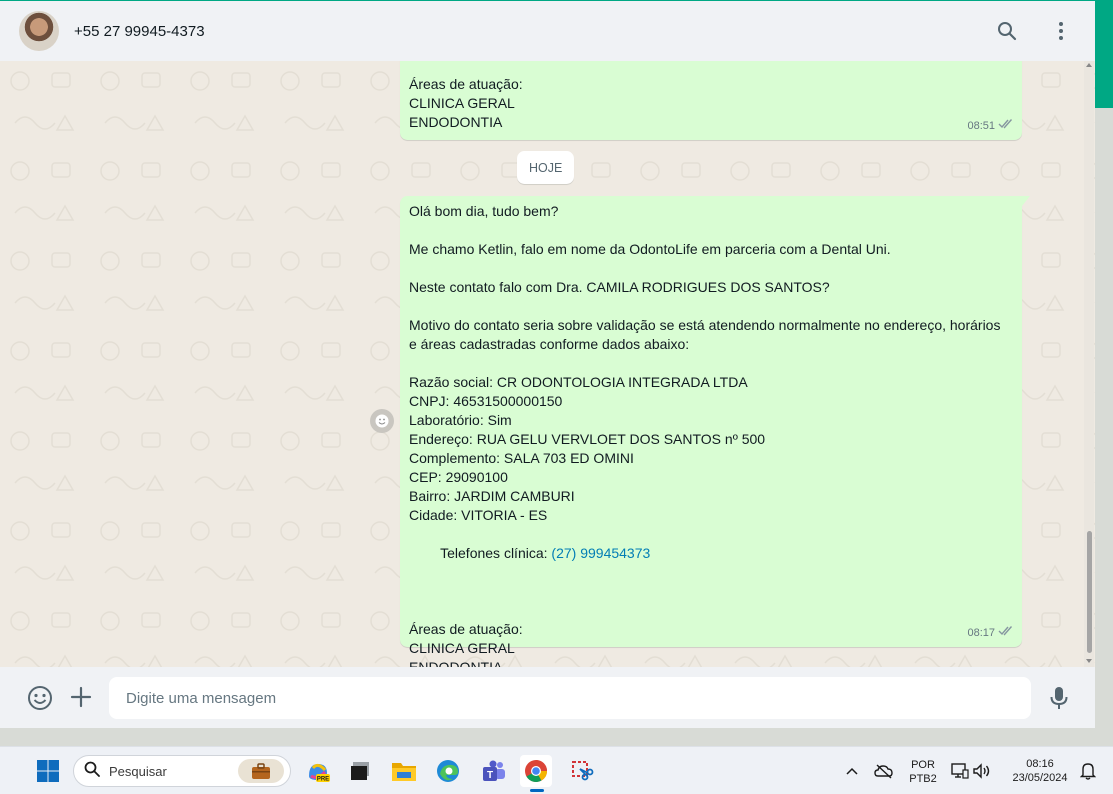 This screenshot has height=794, width=1113. What do you see at coordinates (1089, 65) in the screenshot?
I see `scroll-up-arrow-icon` at bounding box center [1089, 65].